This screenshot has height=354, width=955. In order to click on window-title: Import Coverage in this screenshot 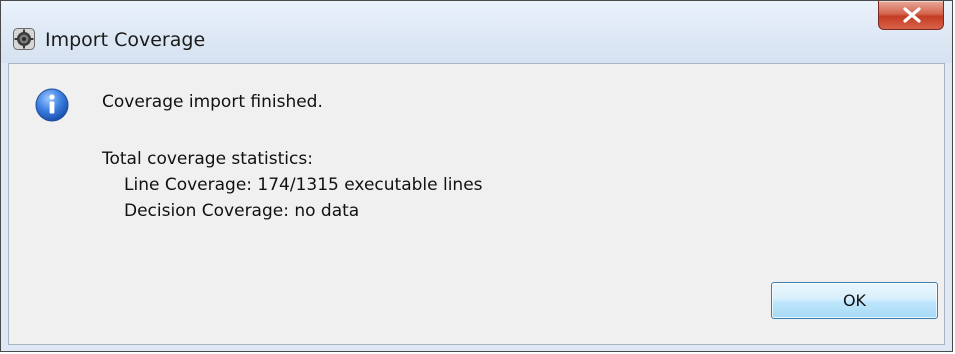, I will do `click(125, 40)`.